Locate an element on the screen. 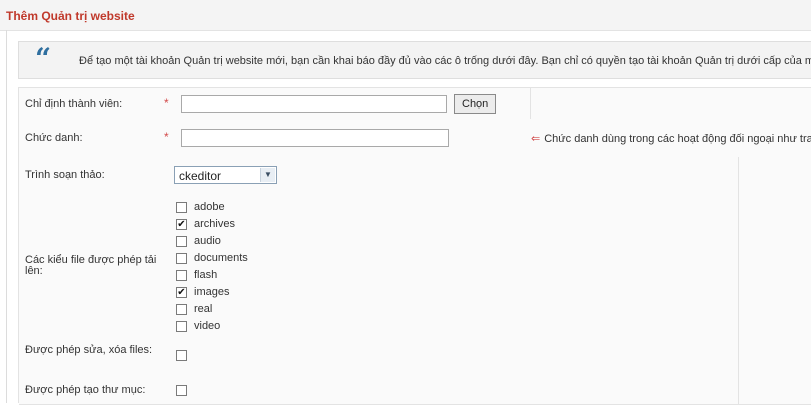 Image resolution: width=811 pixels, height=405 pixels. checkbox-label-real: real is located at coordinates (203, 309).